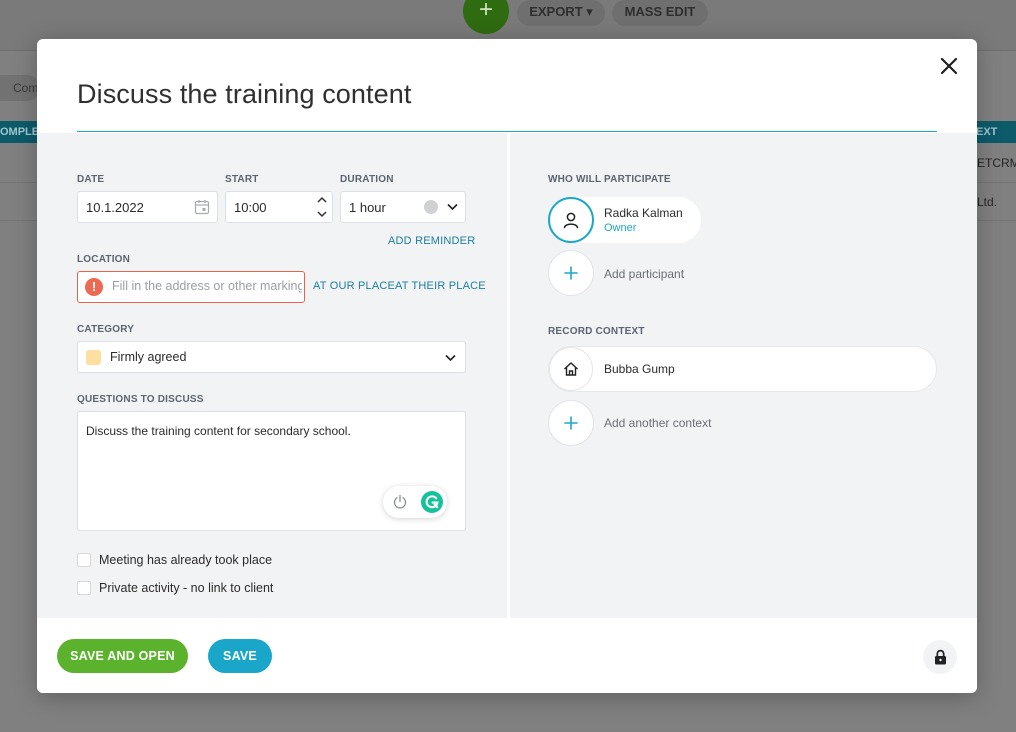  I want to click on background-filter-chip: Com, so click(20, 88).